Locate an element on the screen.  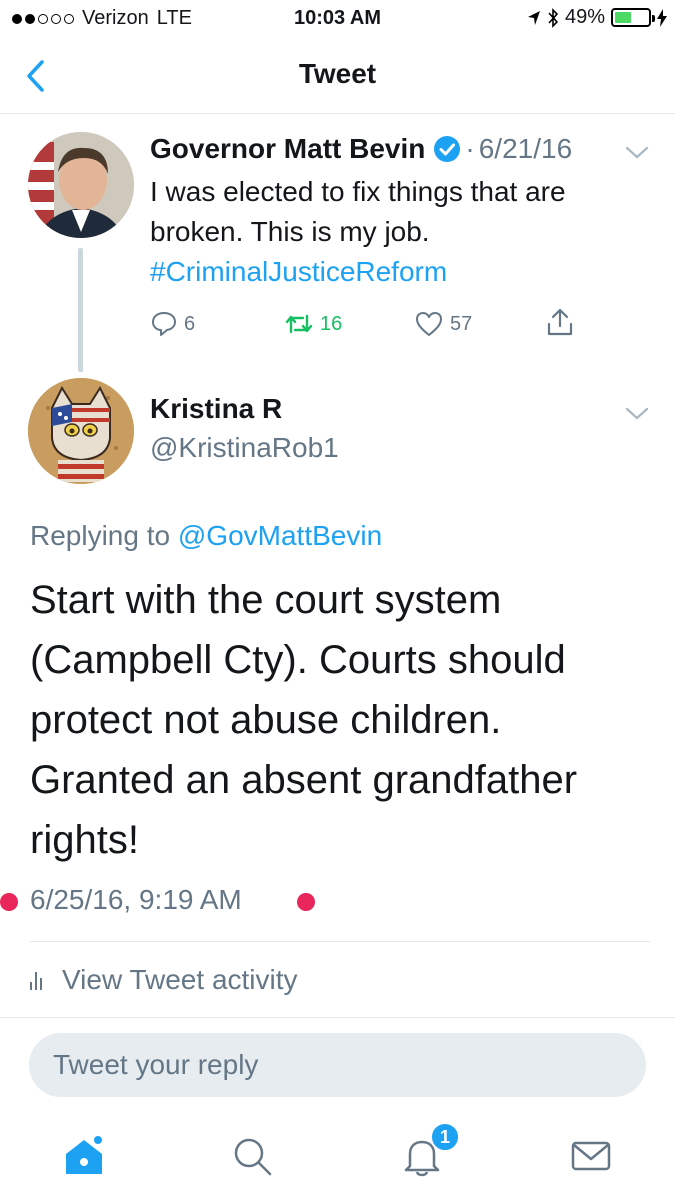
parent-tweet-menu-chevron-icon is located at coordinates (637, 153).